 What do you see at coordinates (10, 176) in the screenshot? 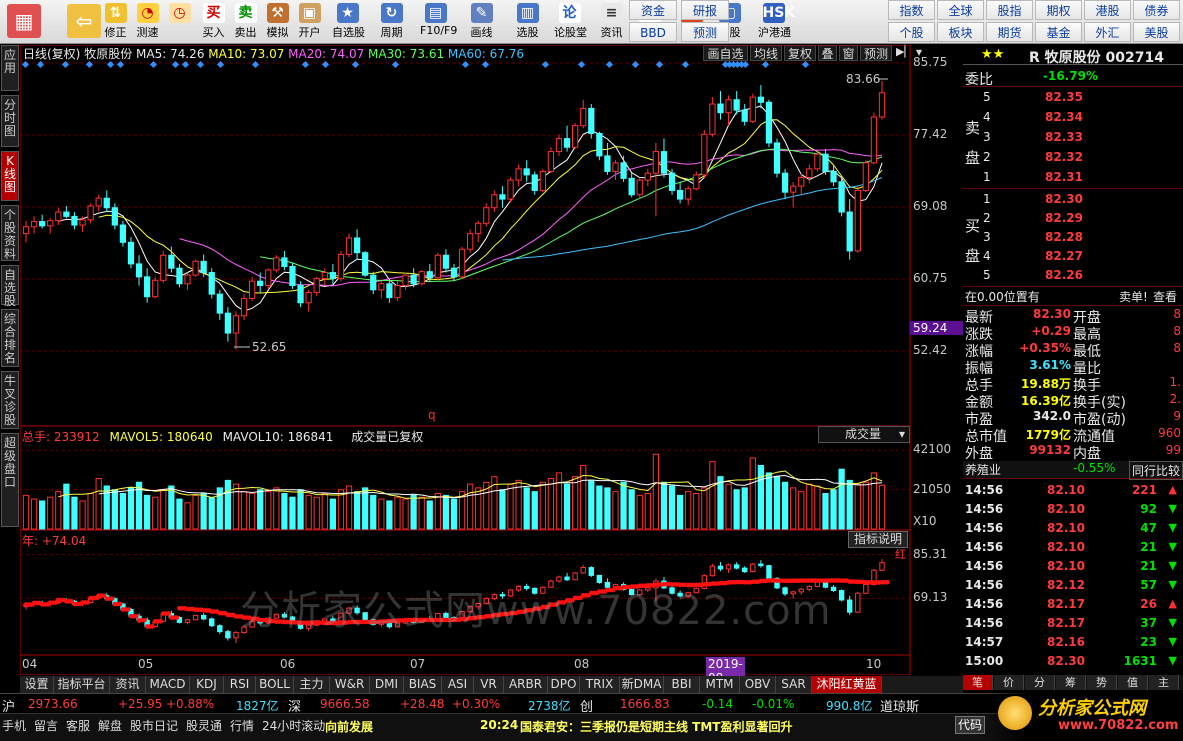
I see `left-tab-2: K线图` at bounding box center [10, 176].